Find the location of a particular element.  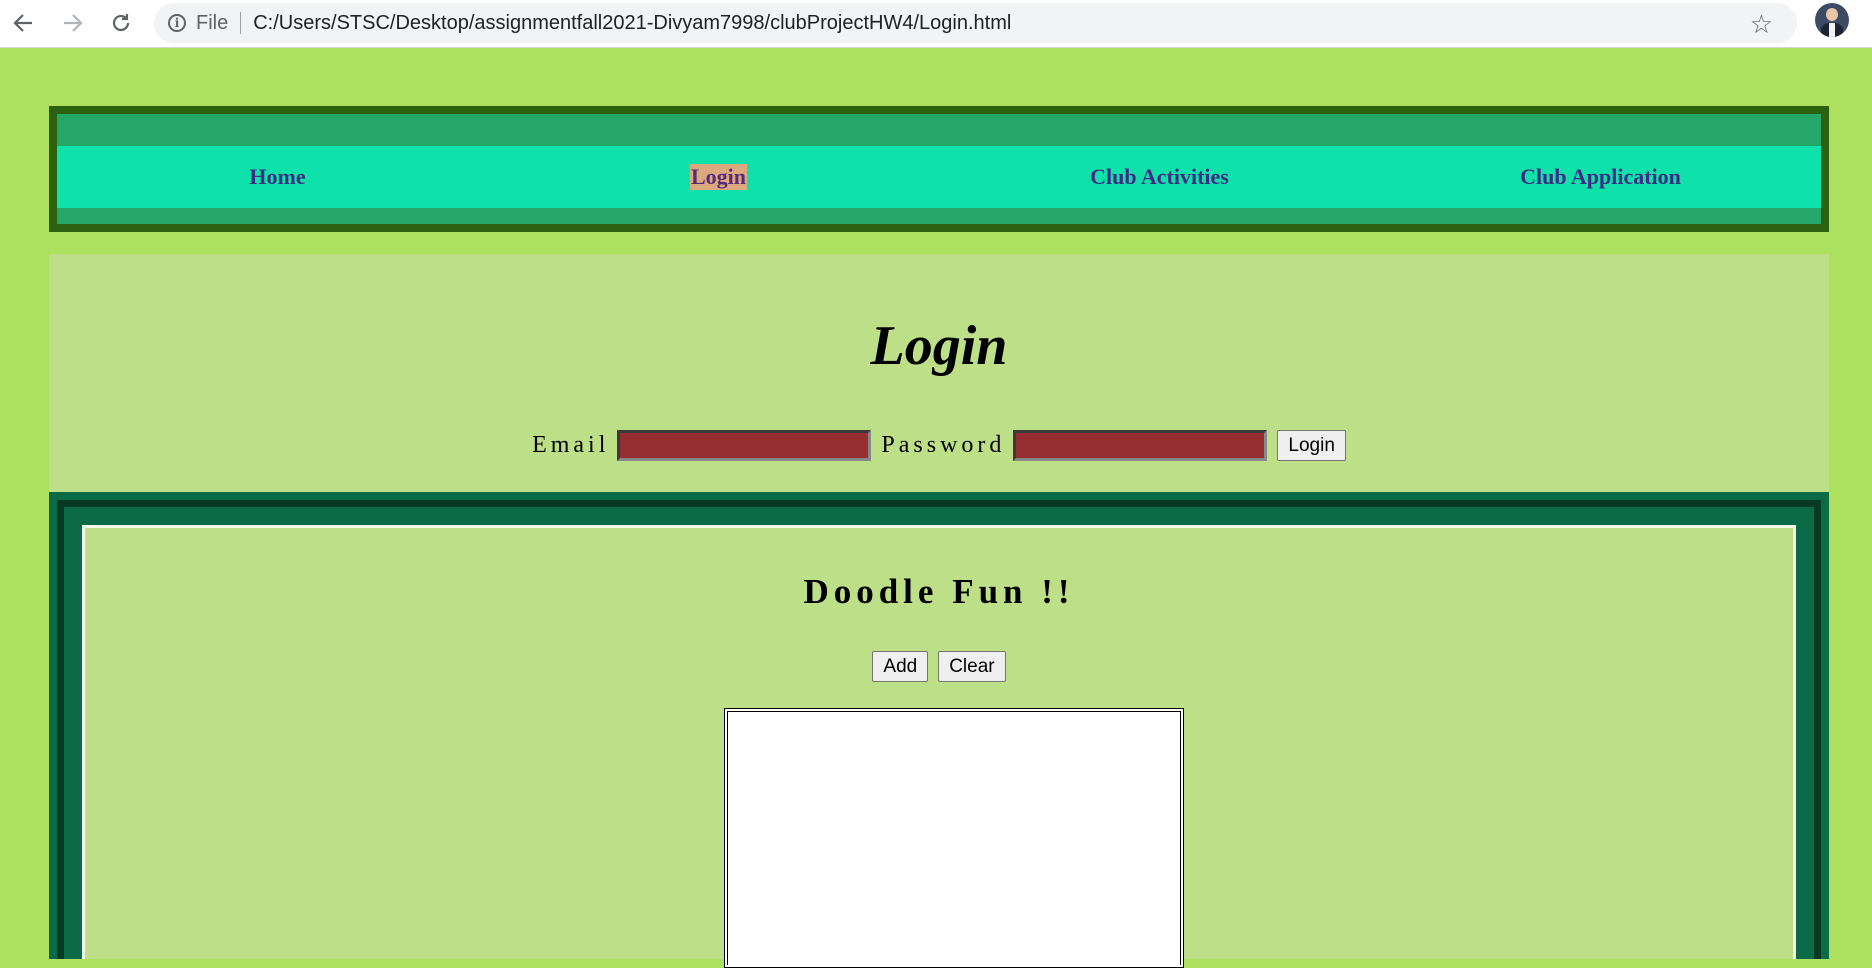

nav-item-login: Login is located at coordinates (718, 177).